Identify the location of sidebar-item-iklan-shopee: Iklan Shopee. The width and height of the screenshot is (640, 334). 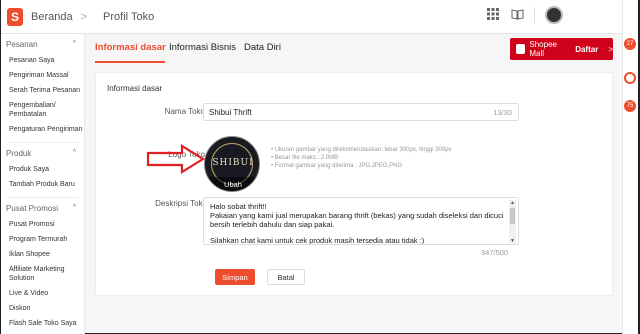
(42, 254).